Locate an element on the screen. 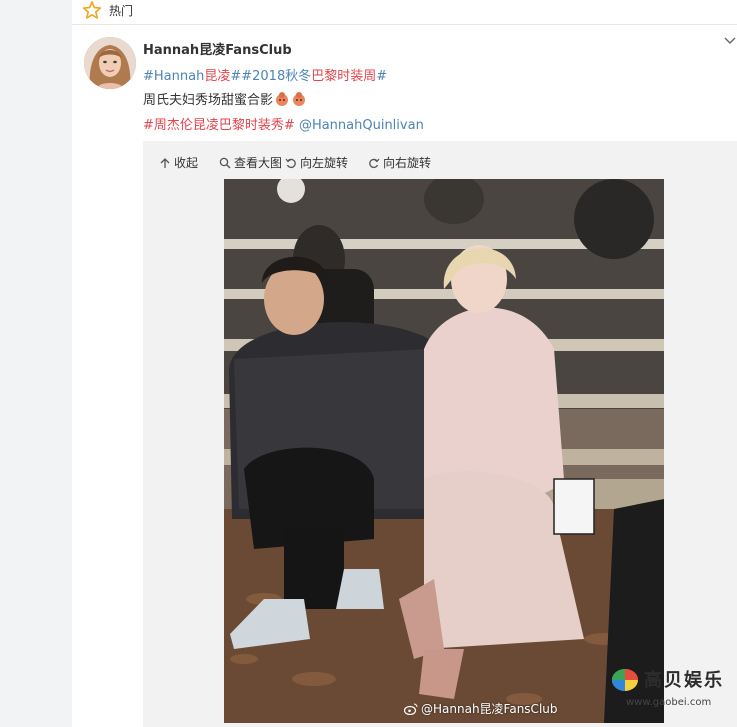 This screenshot has height=727, width=737. view-large-button: 查看大图 is located at coordinates (250, 162).